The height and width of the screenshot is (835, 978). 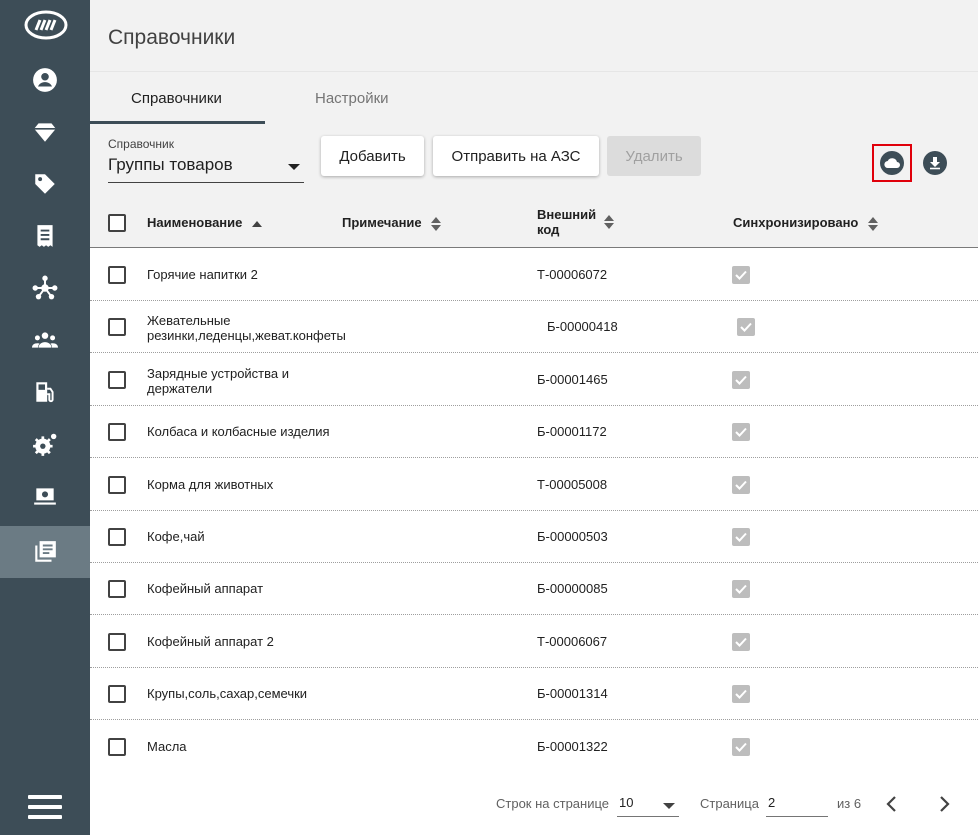 I want to click on network-icon, so click(x=45, y=287).